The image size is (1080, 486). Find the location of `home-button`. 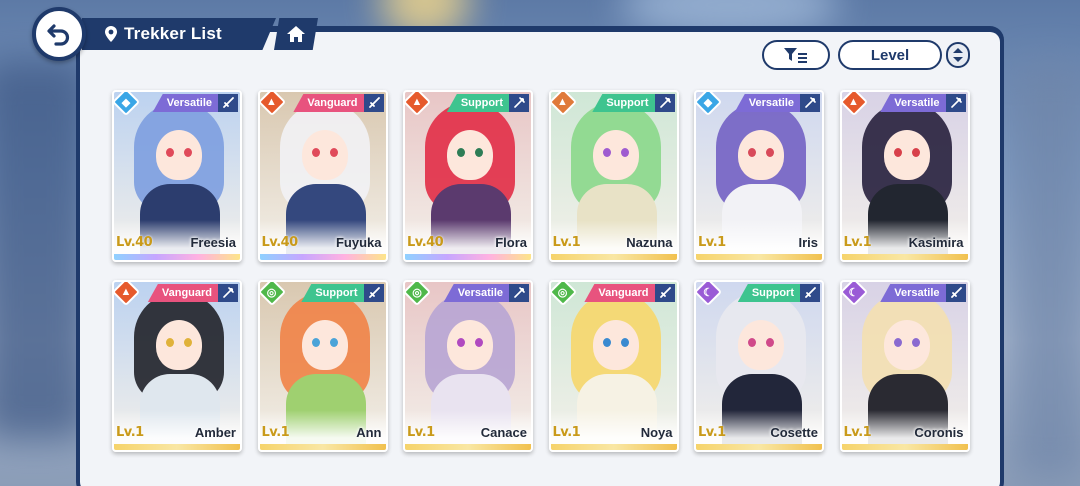

home-button is located at coordinates (296, 34).